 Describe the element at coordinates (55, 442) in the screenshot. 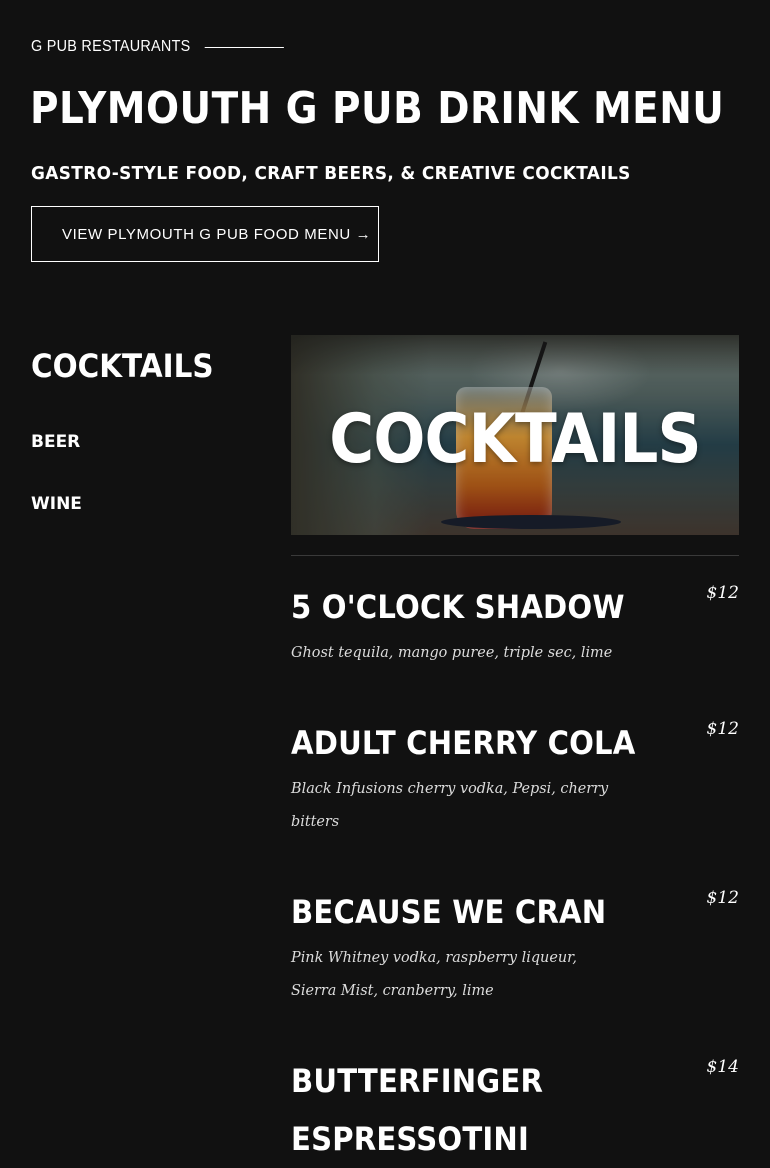

I see `nav-item-beer: BEER` at that location.